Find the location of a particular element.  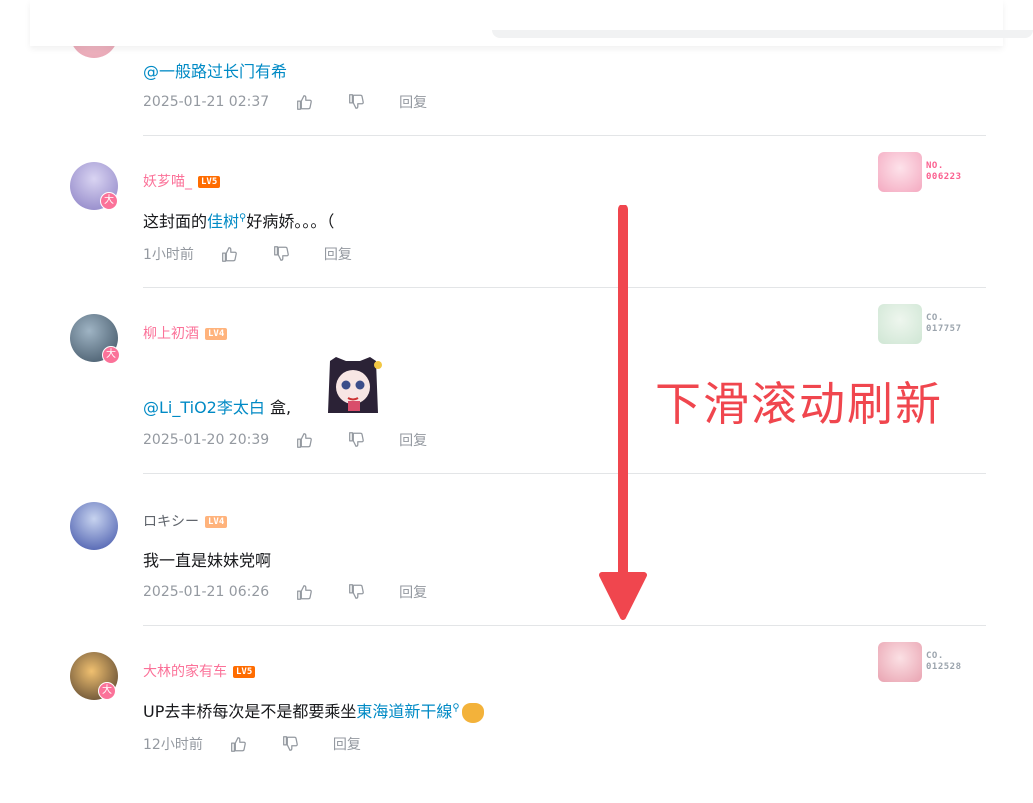

top-bar is located at coordinates (531, 23).